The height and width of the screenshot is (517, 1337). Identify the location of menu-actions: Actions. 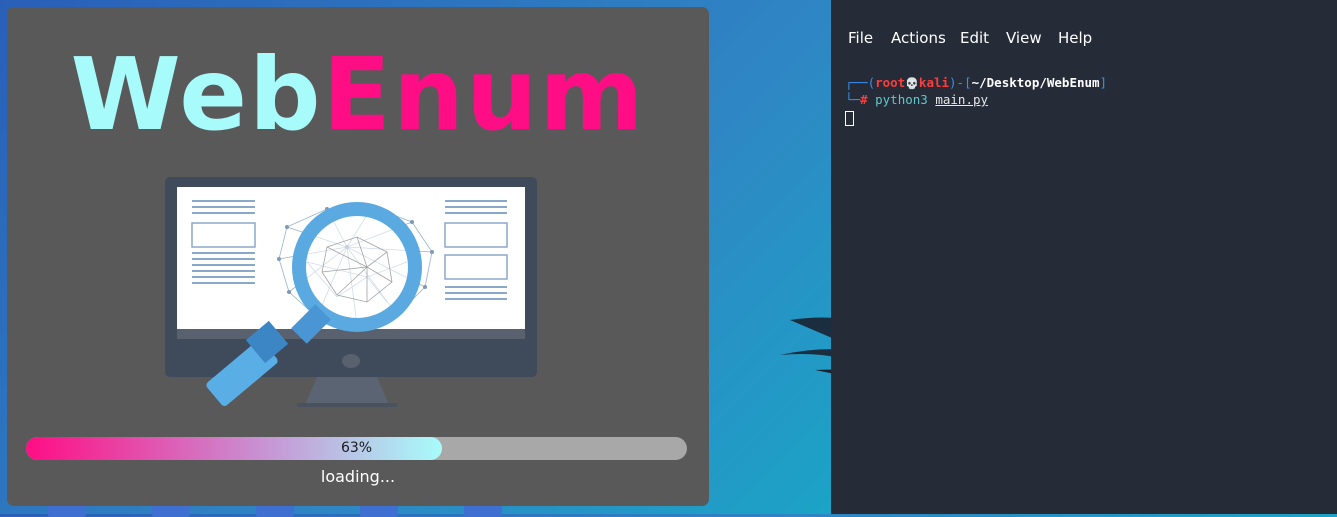
(918, 38).